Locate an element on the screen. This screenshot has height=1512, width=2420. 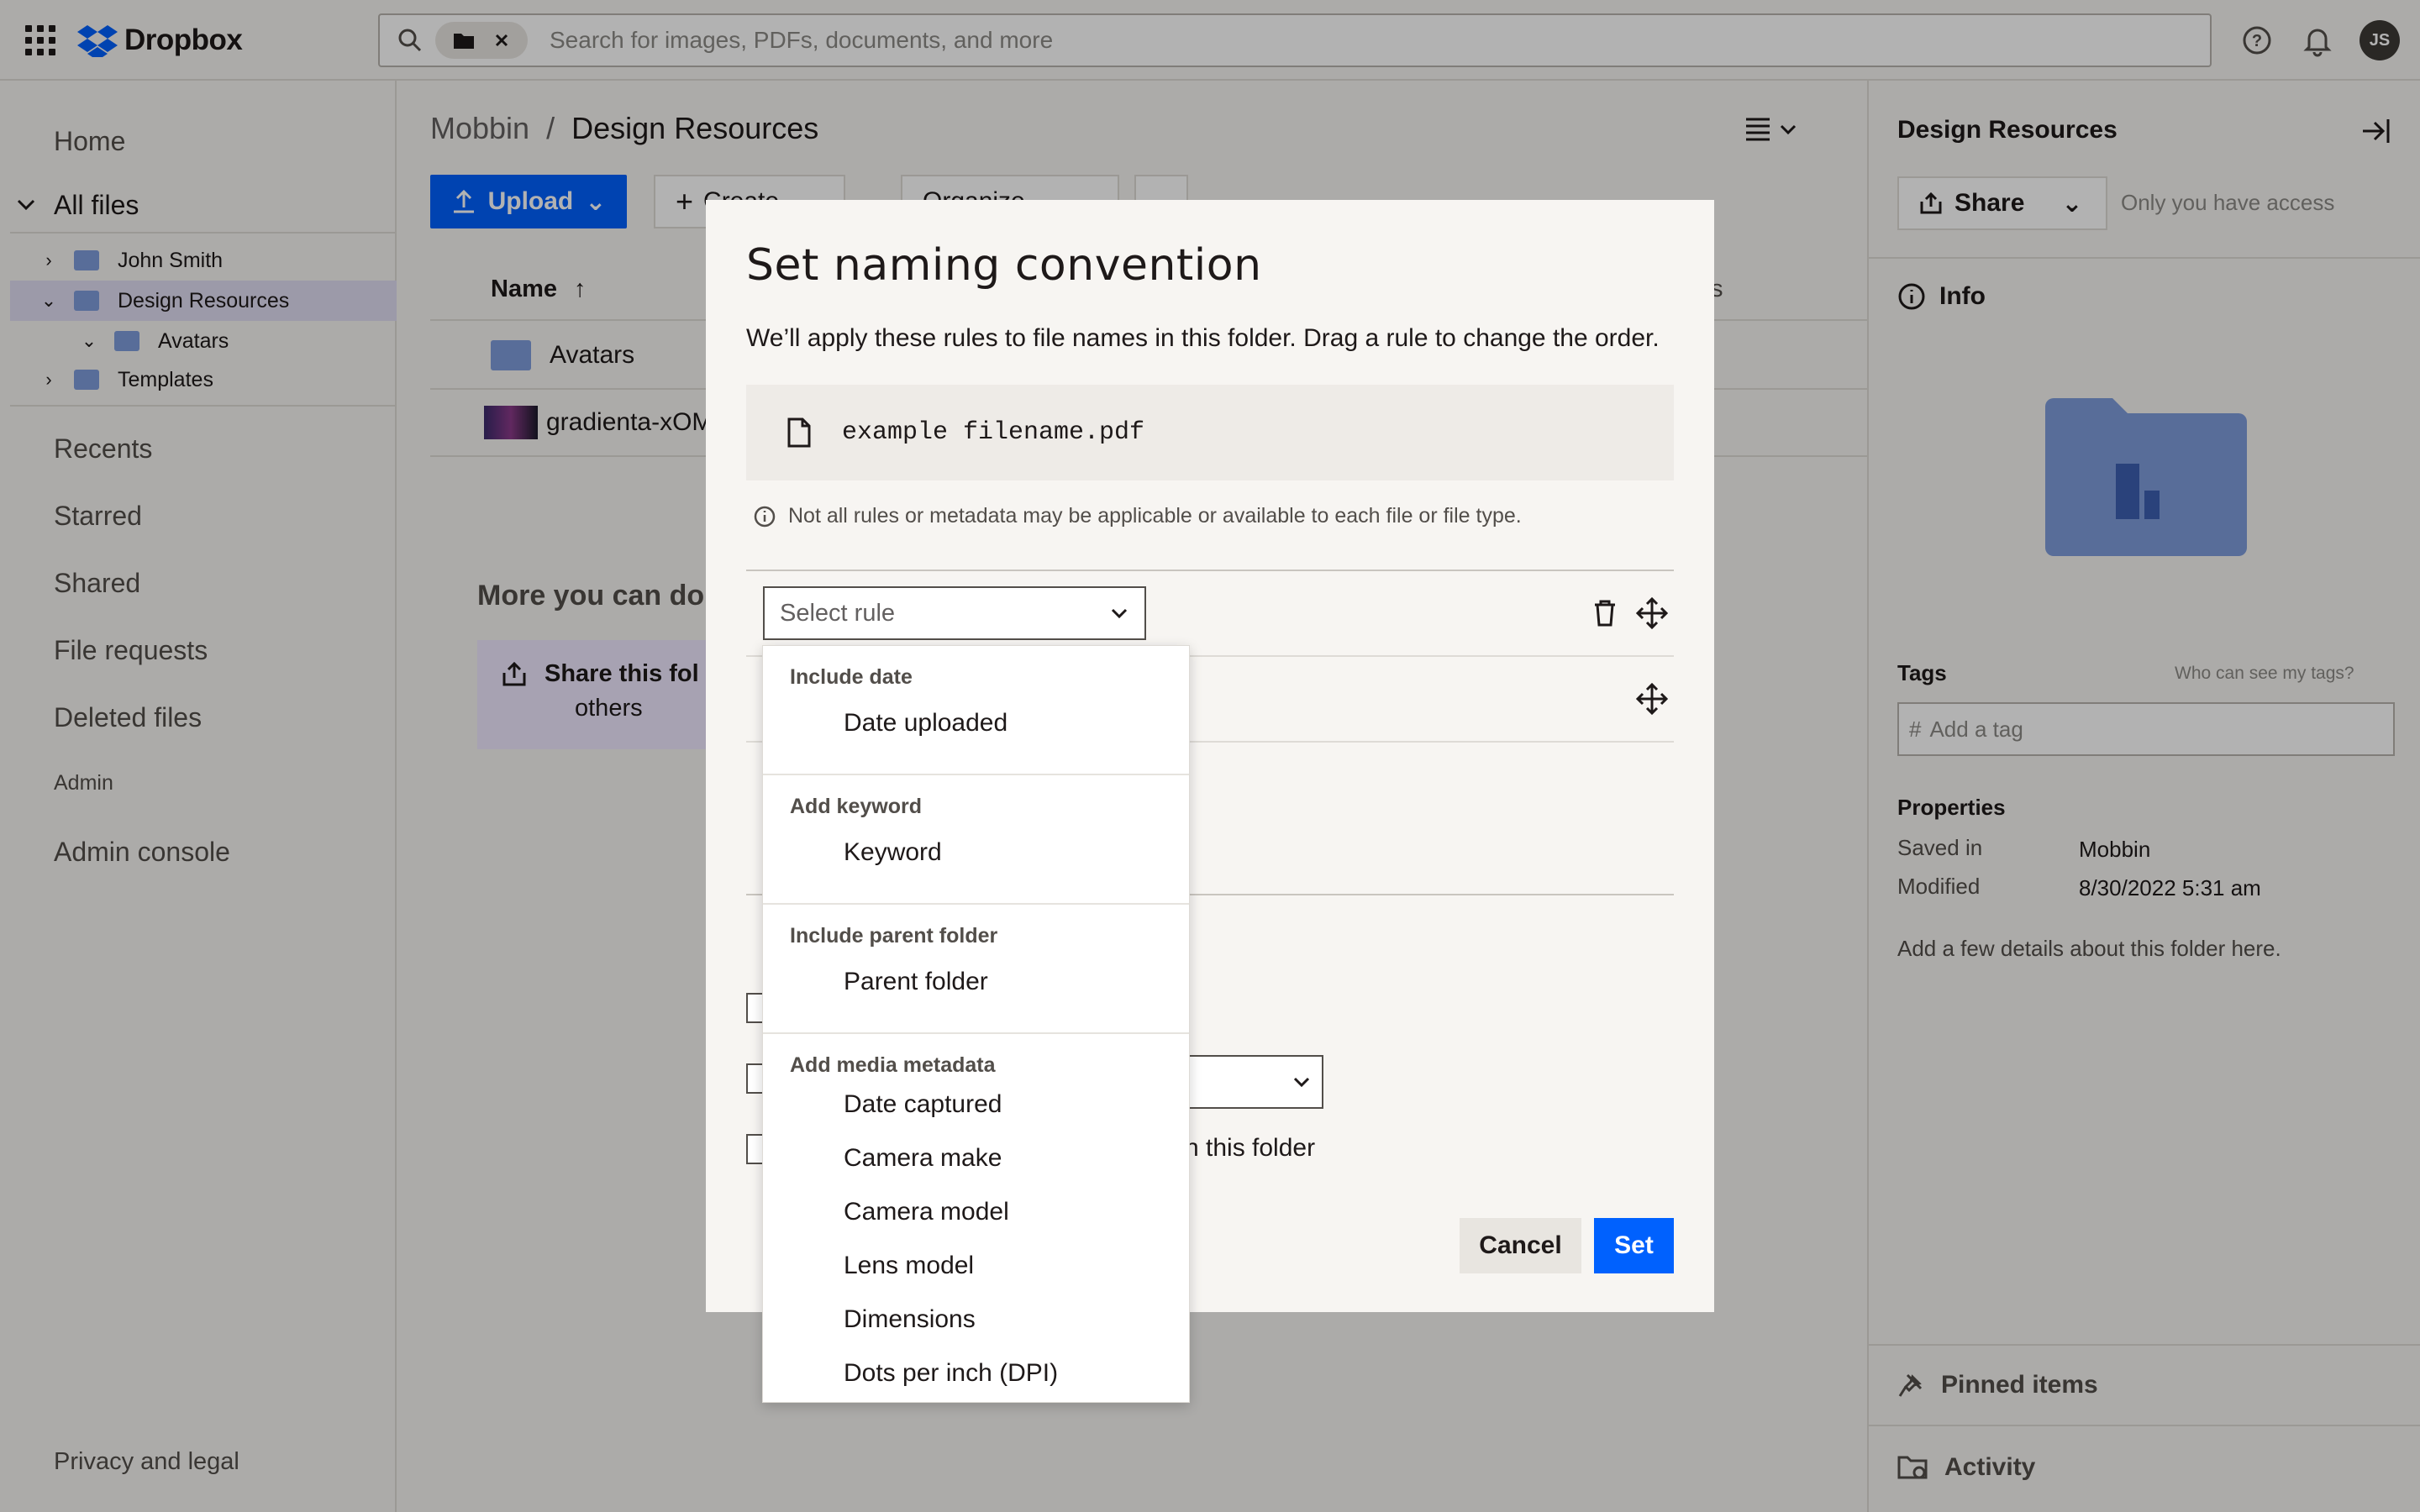
info-icon is located at coordinates (765, 516).